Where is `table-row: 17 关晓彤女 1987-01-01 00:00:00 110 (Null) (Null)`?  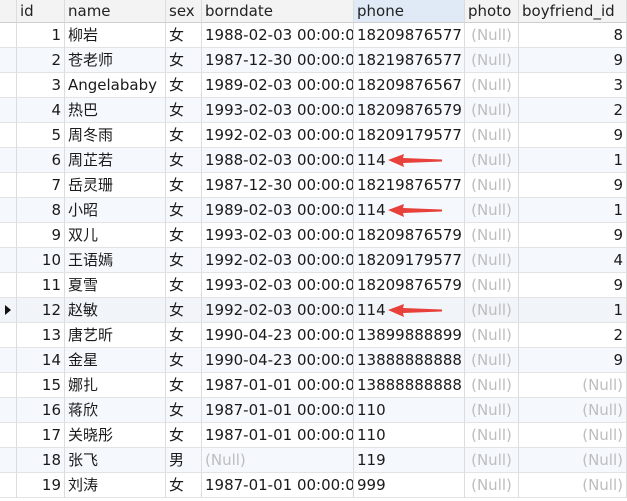
table-row: 17 关晓彤女 1987-01-01 00:00:00 110 (Null) (Null) is located at coordinates (313, 435).